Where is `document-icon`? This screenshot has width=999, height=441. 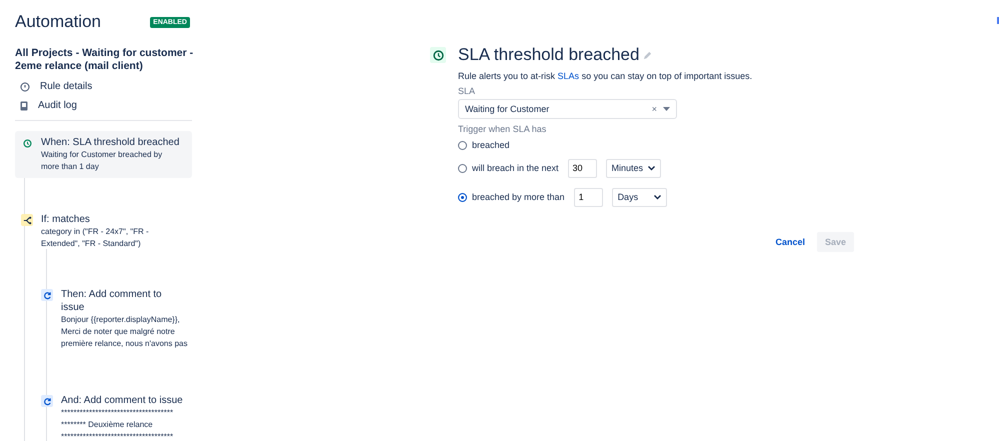 document-icon is located at coordinates (24, 105).